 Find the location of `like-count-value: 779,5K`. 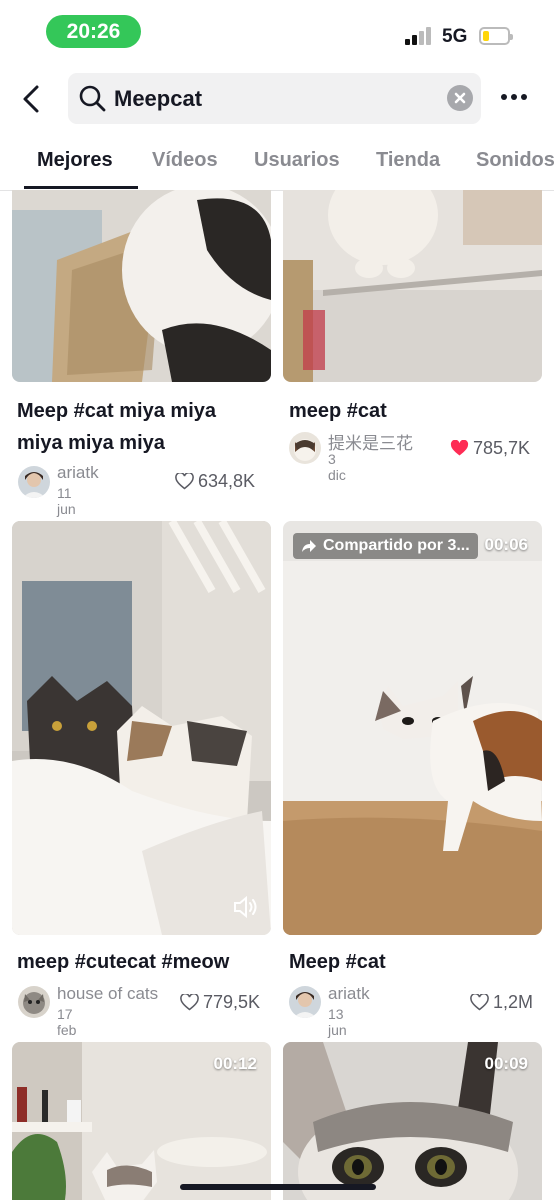

like-count-value: 779,5K is located at coordinates (232, 1002).